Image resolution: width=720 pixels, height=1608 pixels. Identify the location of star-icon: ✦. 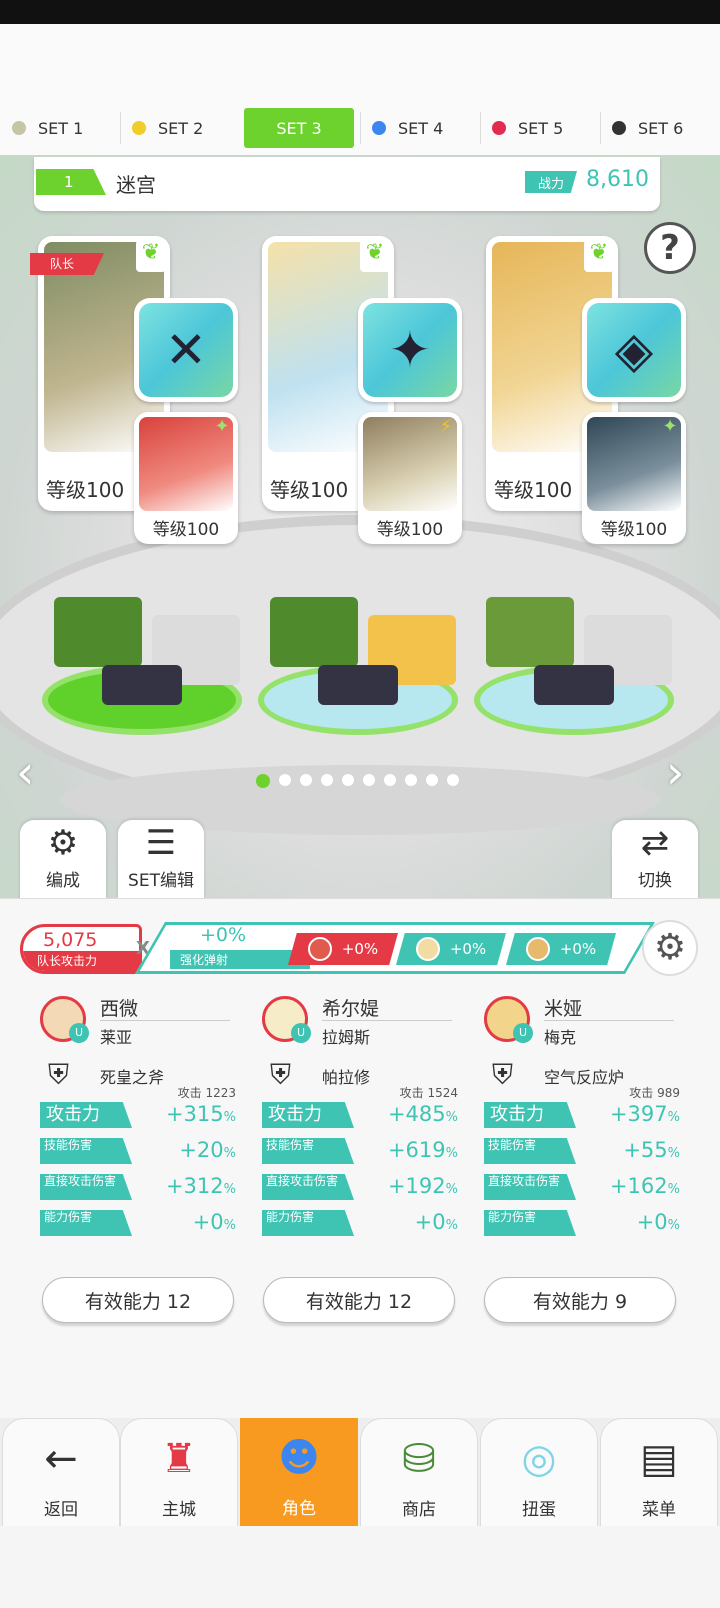
(222, 426).